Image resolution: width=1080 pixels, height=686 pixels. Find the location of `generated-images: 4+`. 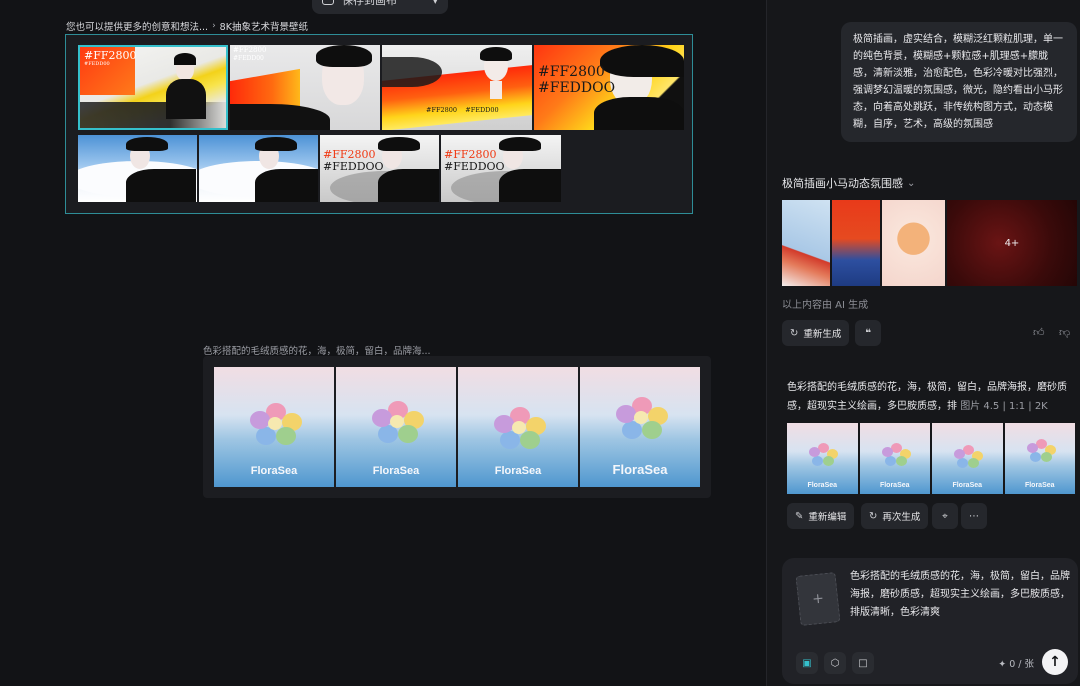

generated-images: 4+ is located at coordinates (929, 243).